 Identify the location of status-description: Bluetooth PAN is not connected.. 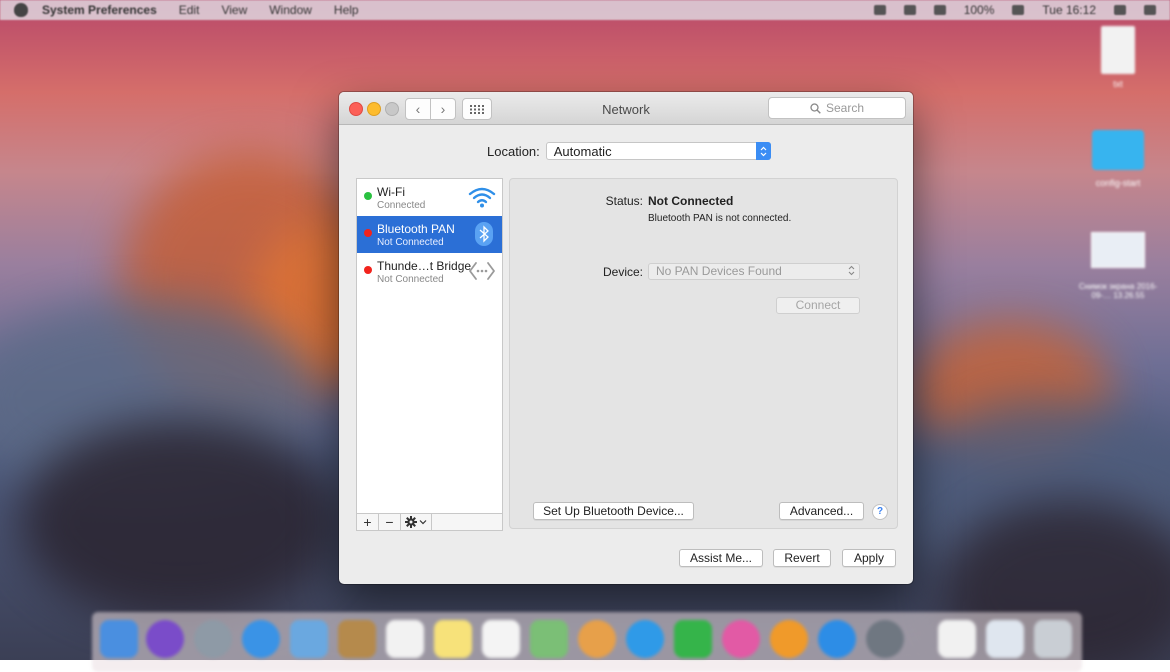
(720, 218).